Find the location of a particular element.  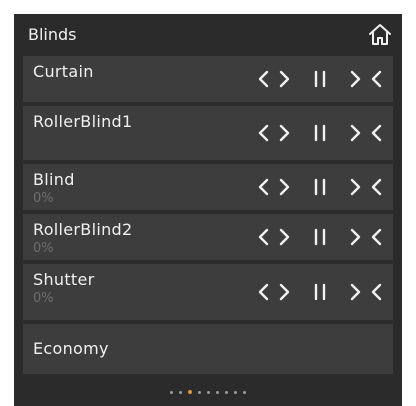

blind-row-rollerblind2: RollerBlind2 0% is located at coordinates (208, 237).